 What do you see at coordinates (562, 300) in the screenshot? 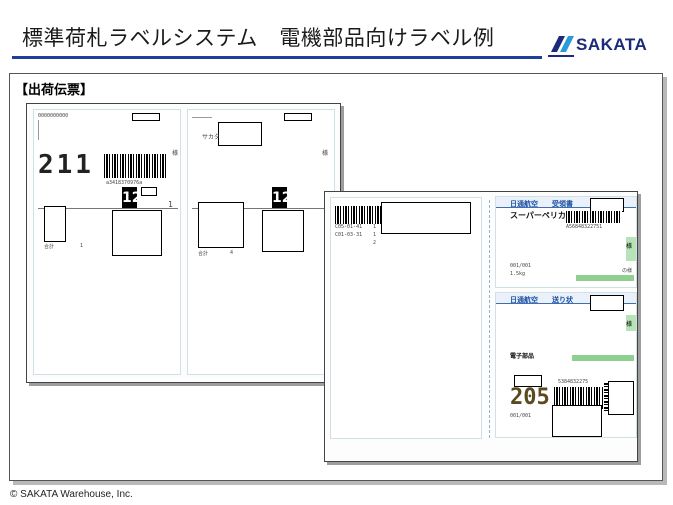
I see `nittsu-doc-type: 送り状` at bounding box center [562, 300].